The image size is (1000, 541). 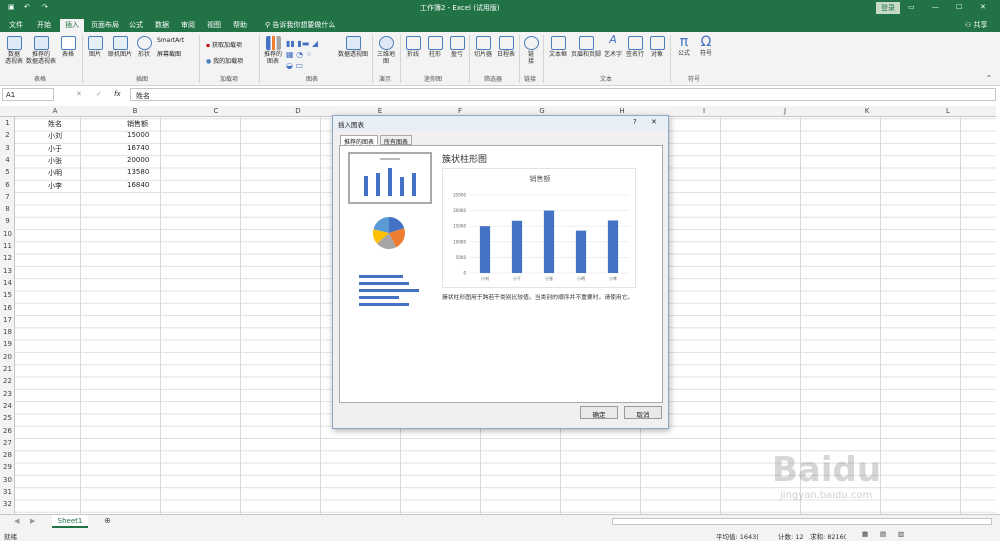 I want to click on minimize-icon: —, so click(x=935, y=7).